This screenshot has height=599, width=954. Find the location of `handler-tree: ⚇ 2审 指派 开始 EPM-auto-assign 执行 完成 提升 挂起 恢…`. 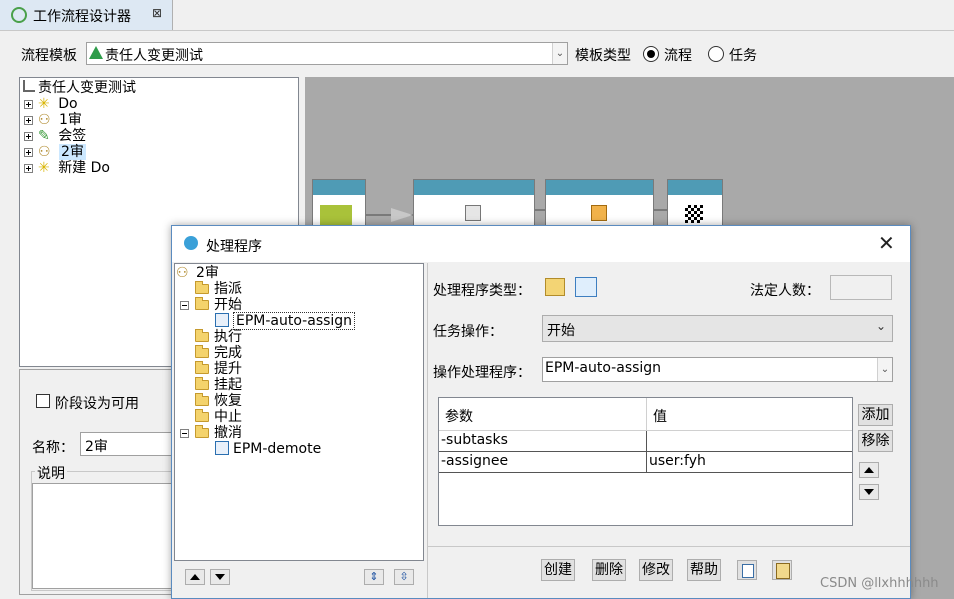

handler-tree: ⚇ 2审 指派 开始 EPM-auto-assign 执行 完成 提升 挂起 恢… is located at coordinates (299, 412).